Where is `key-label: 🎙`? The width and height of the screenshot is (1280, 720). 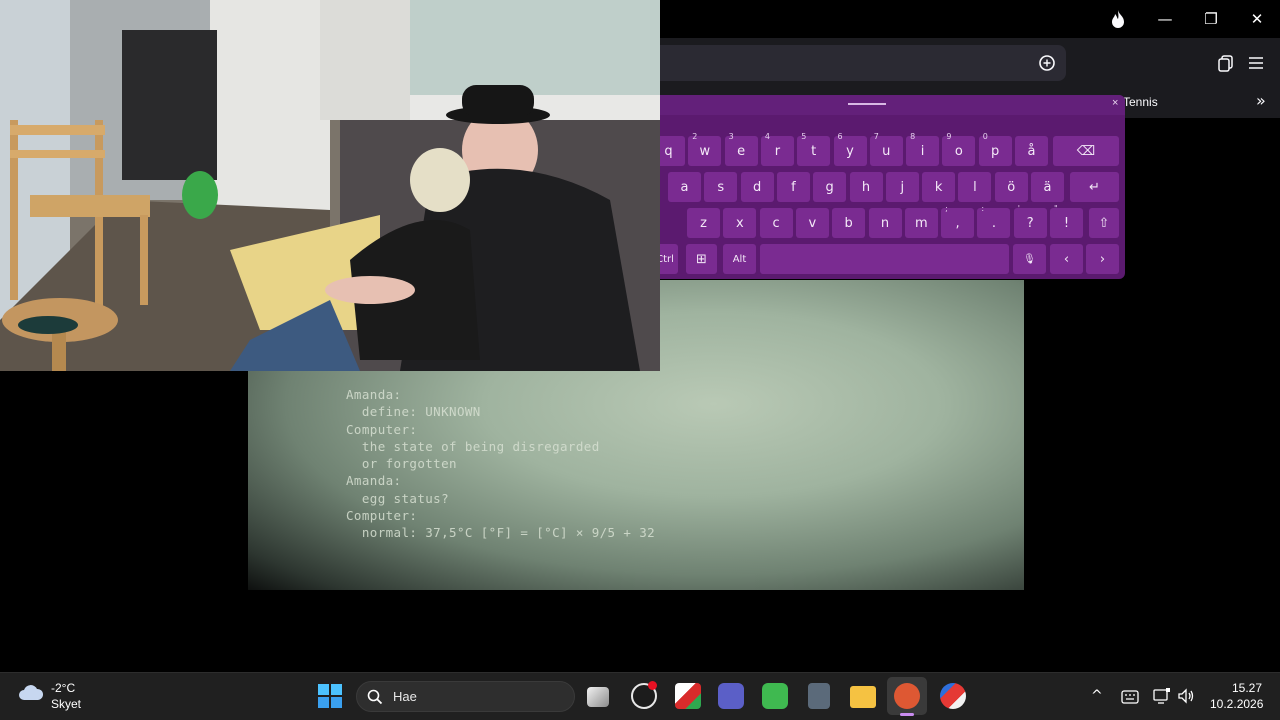
key-label: 🎙 is located at coordinates (1029, 259).